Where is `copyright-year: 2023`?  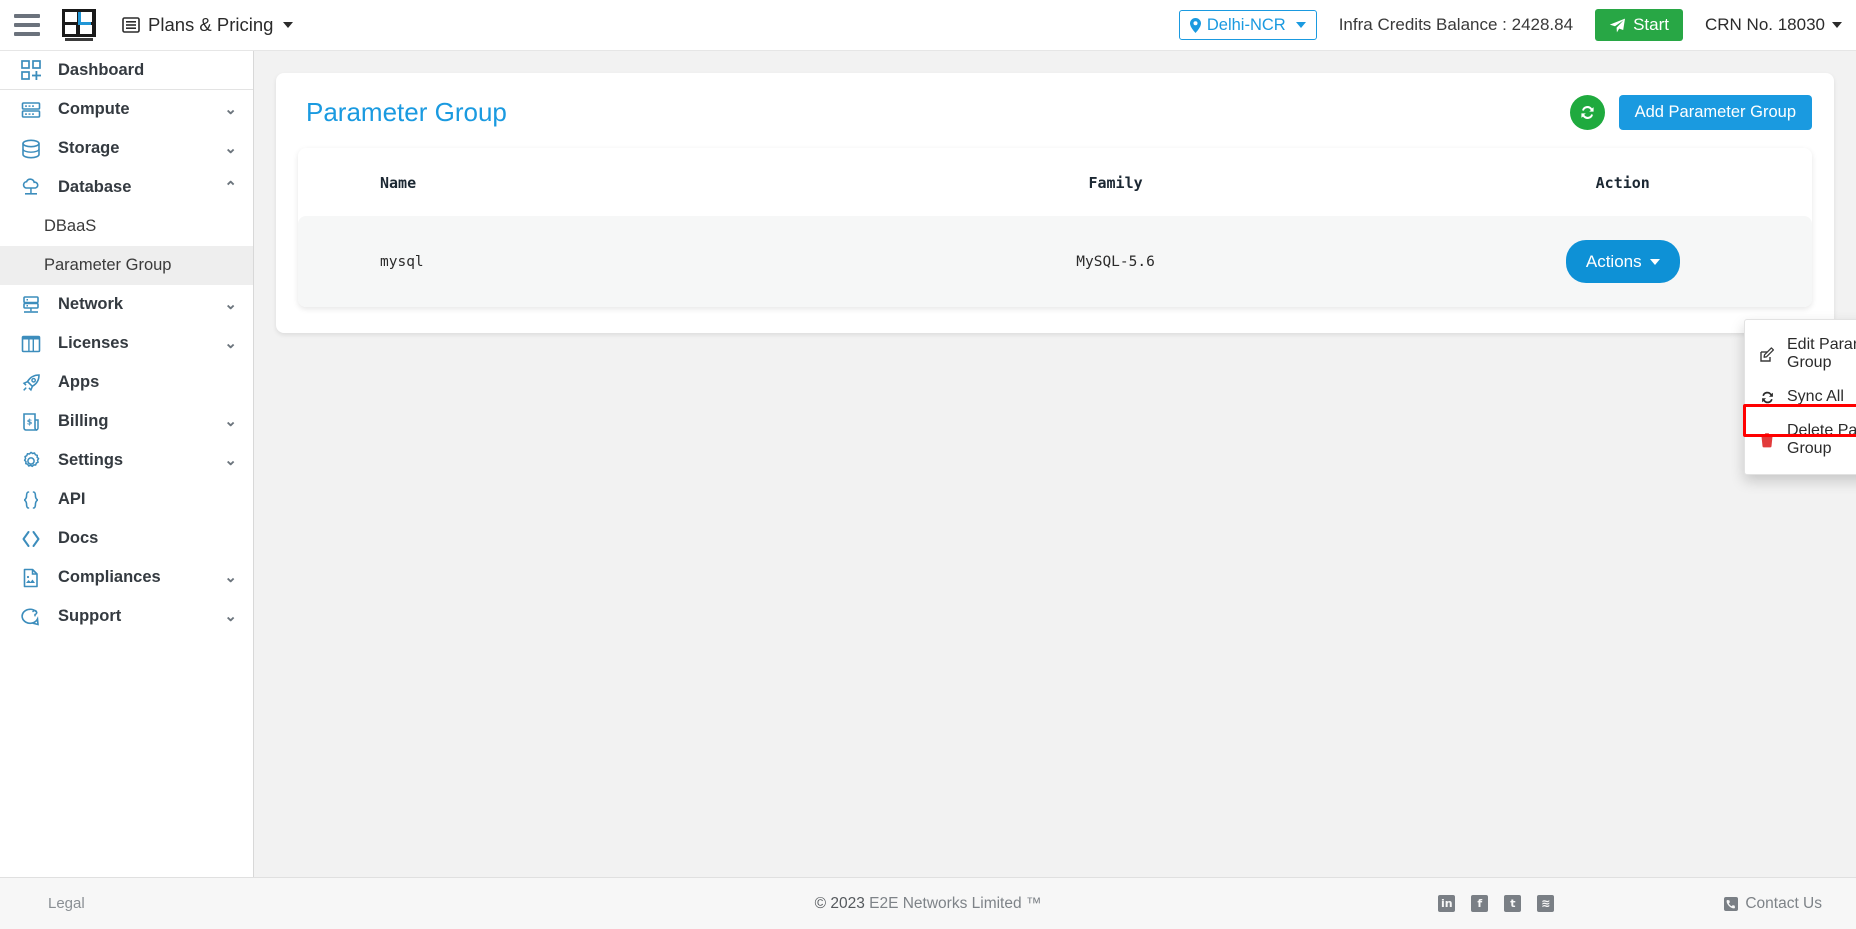 copyright-year: 2023 is located at coordinates (847, 903).